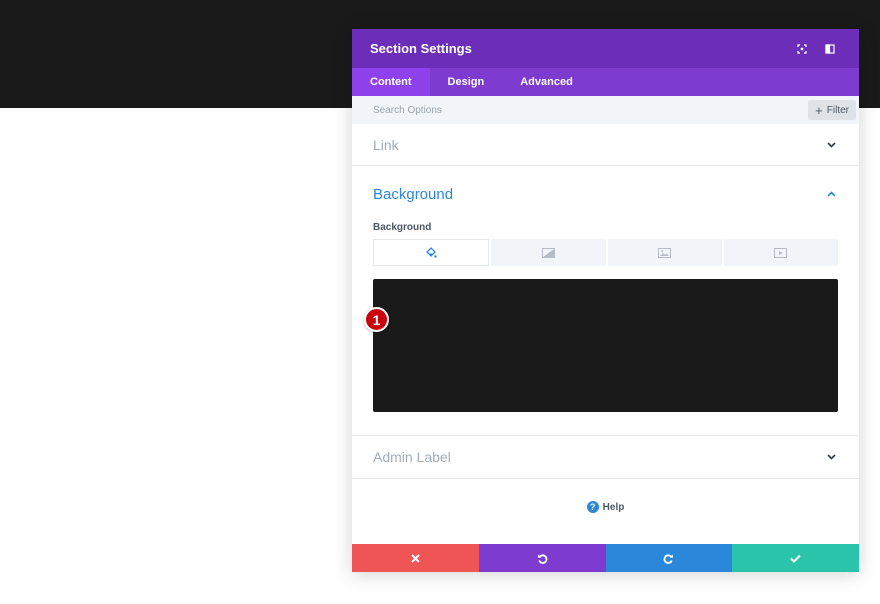  I want to click on close-icon, so click(415, 558).